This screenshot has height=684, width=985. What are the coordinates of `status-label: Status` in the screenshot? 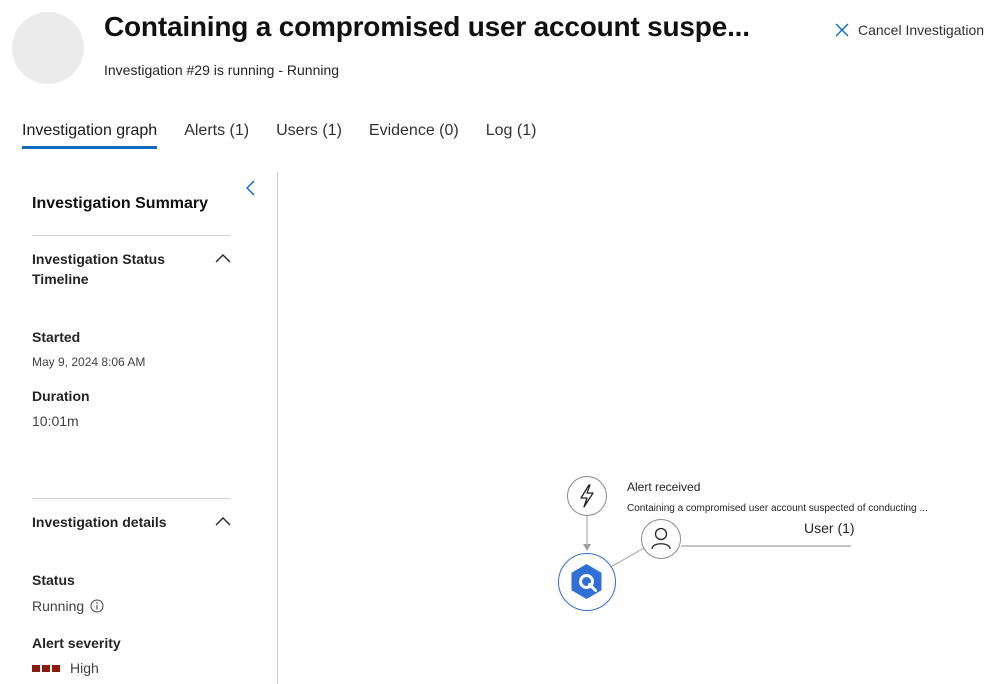 It's located at (53, 580).